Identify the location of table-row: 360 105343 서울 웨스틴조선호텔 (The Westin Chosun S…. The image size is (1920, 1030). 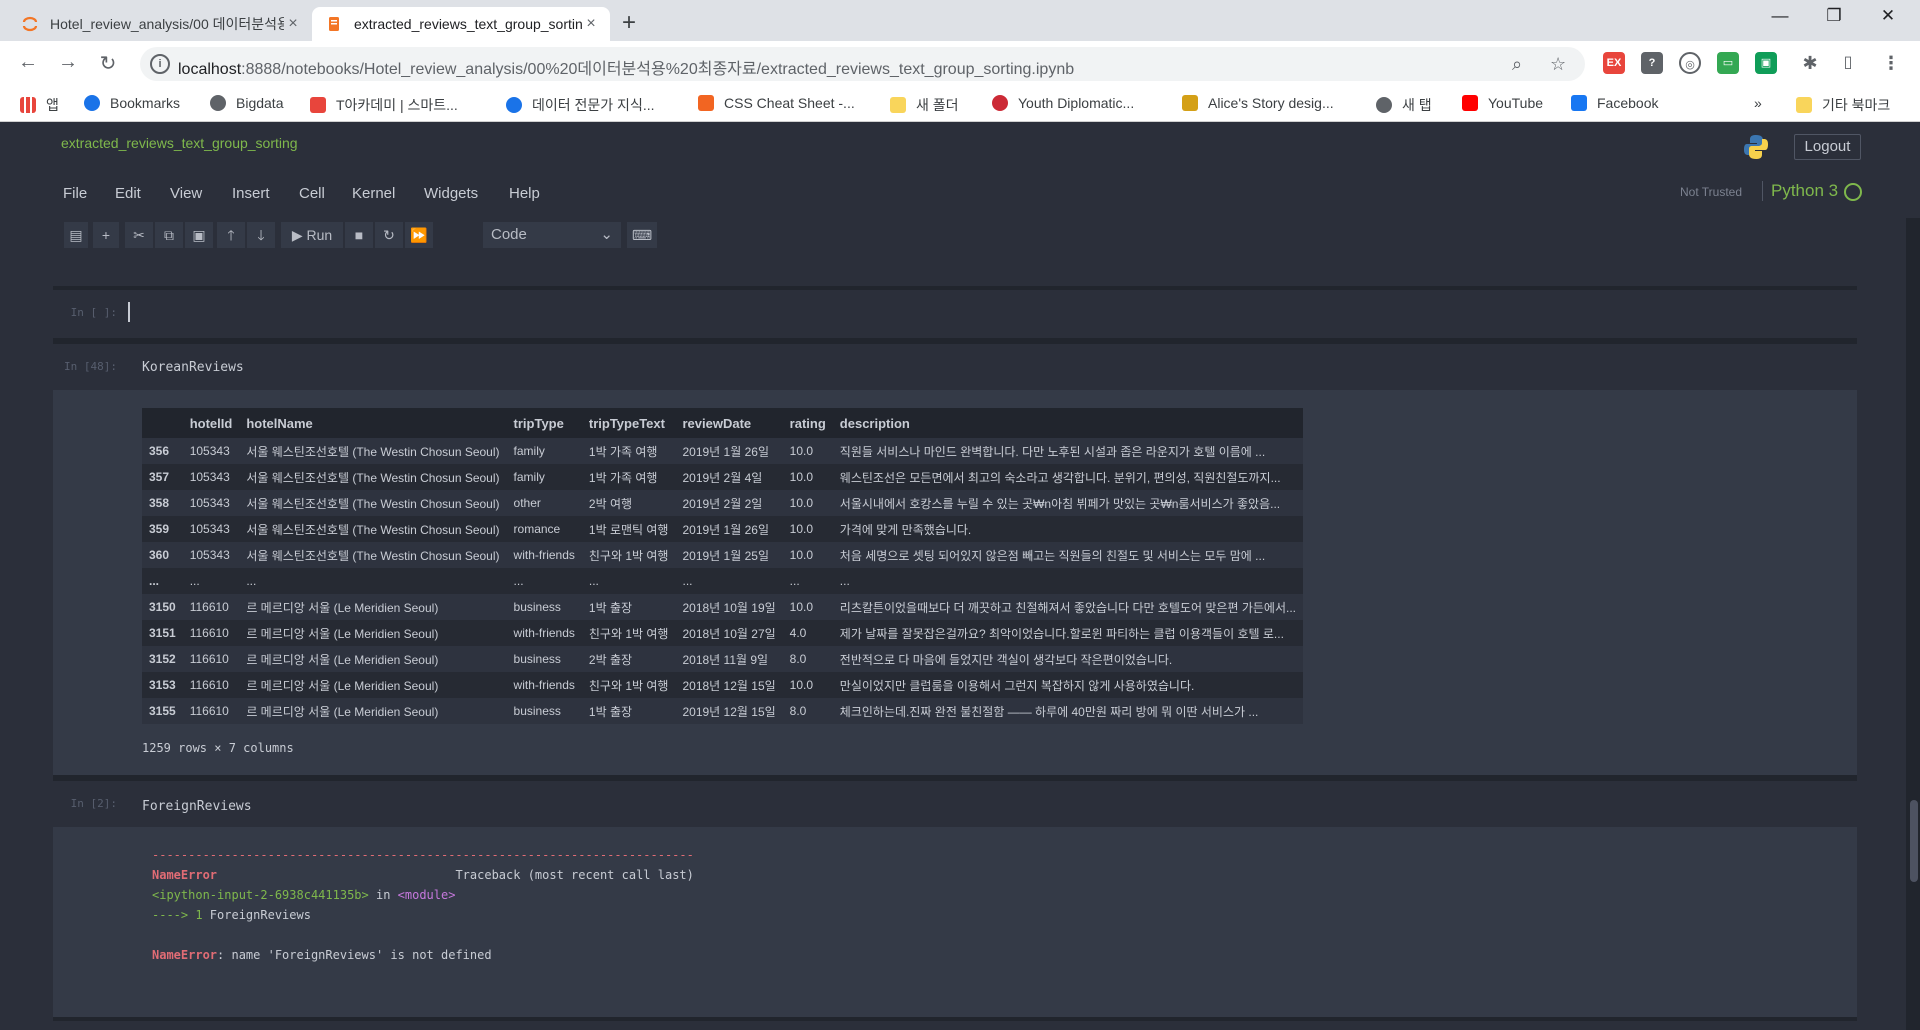
(722, 555).